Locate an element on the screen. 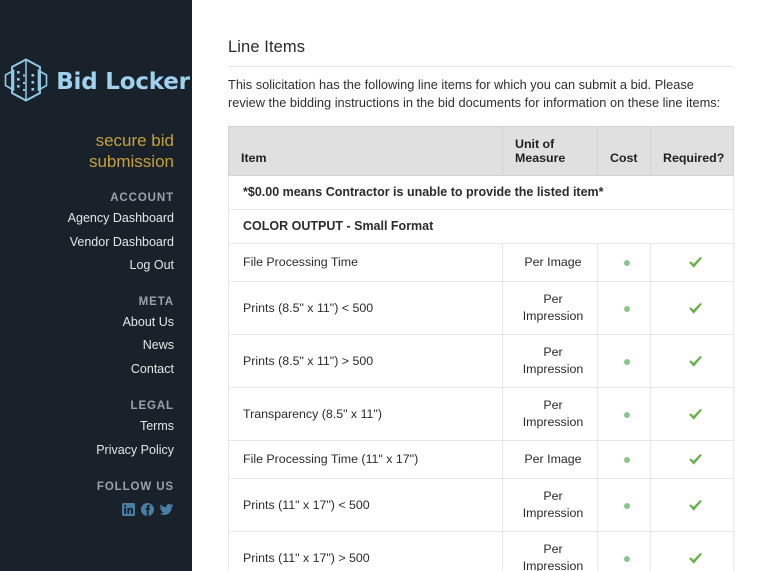  sidebar-heading-legal: LEGAL is located at coordinates (152, 406).